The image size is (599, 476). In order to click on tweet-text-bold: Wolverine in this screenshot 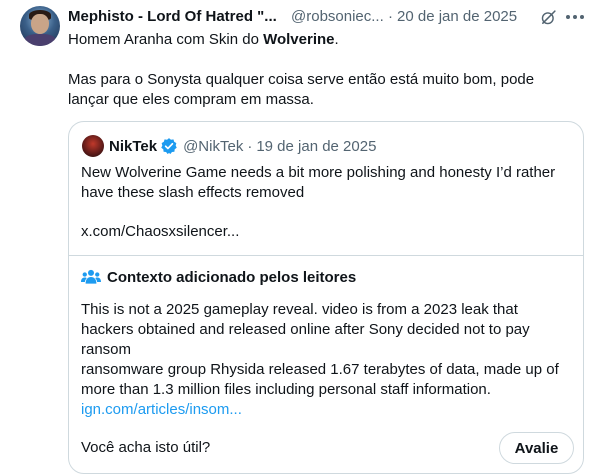, I will do `click(299, 39)`.